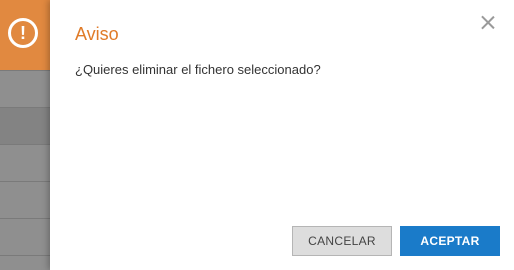 The height and width of the screenshot is (270, 514). What do you see at coordinates (488, 22) in the screenshot?
I see `close-icon` at bounding box center [488, 22].